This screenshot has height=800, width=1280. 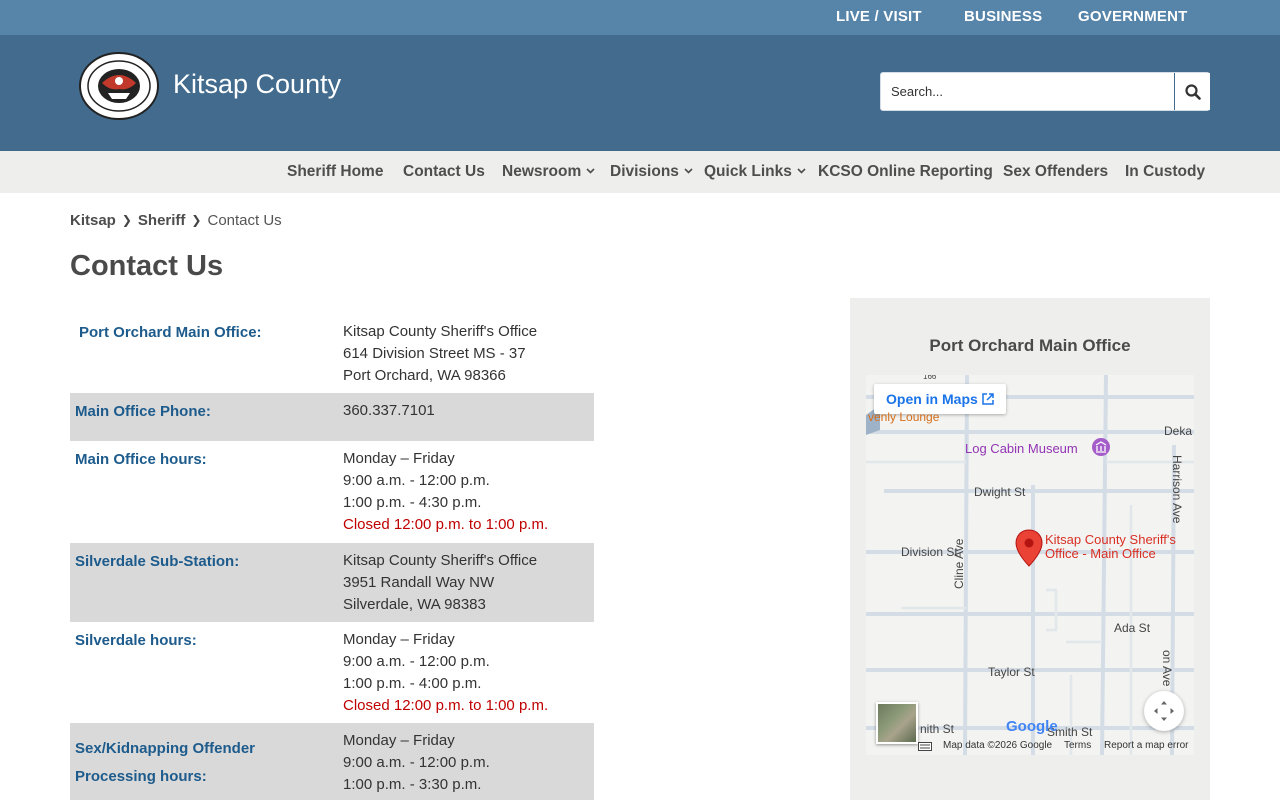 I want to click on location-pin-icon, so click(x=1029, y=548).